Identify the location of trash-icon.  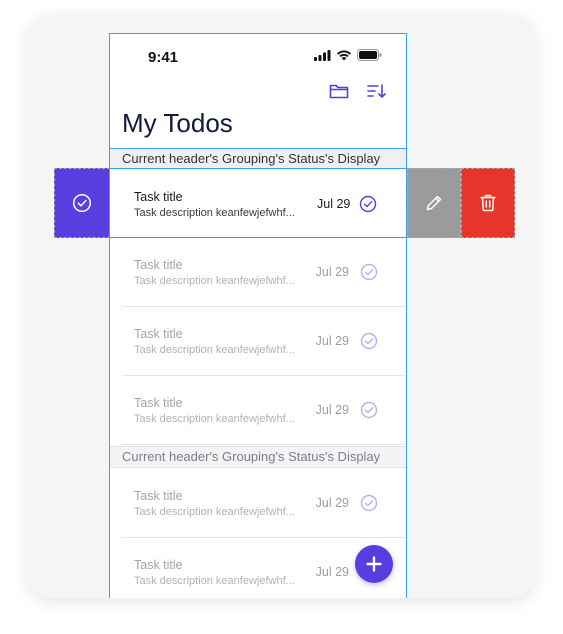
(488, 203).